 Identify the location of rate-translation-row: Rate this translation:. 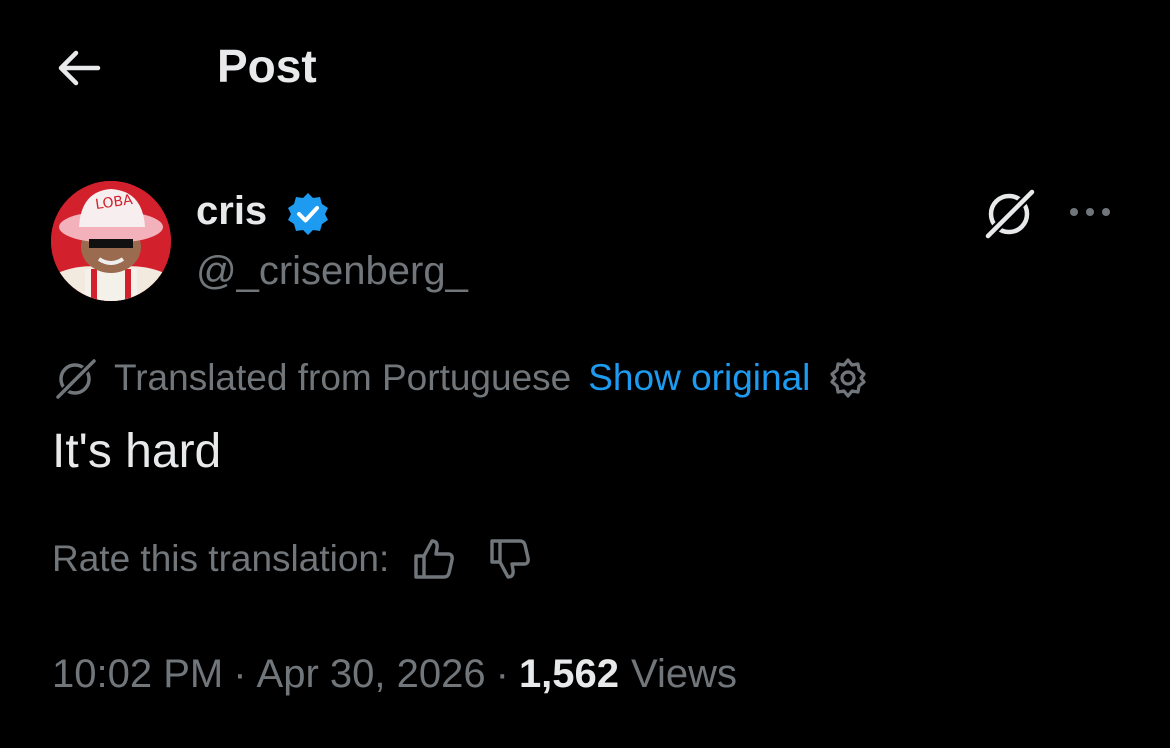
(292, 559).